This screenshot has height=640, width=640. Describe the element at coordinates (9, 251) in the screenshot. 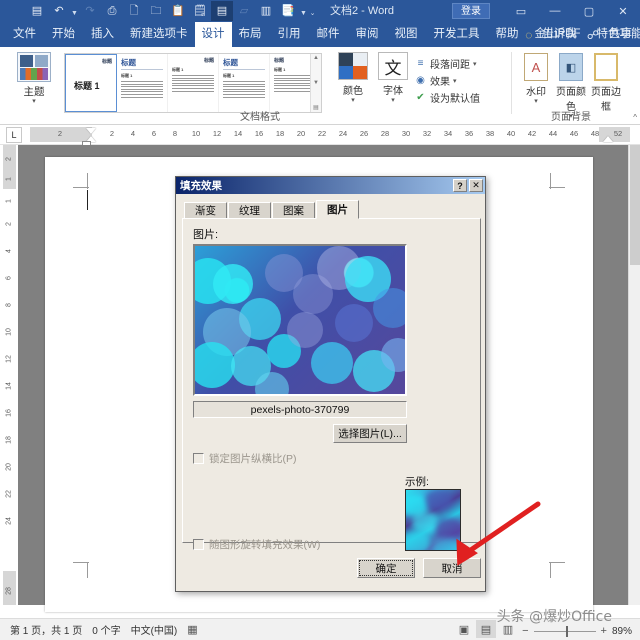

I see `vruler-number: 4` at that location.